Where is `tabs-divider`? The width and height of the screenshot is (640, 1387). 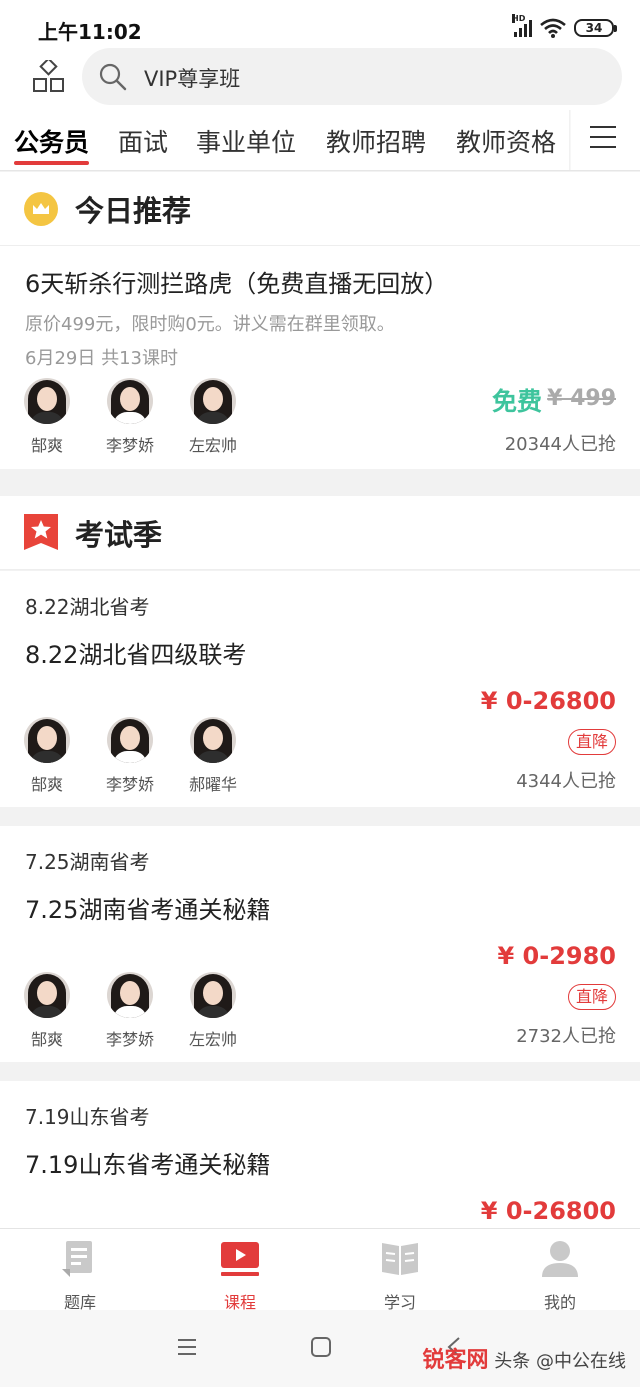 tabs-divider is located at coordinates (570, 140).